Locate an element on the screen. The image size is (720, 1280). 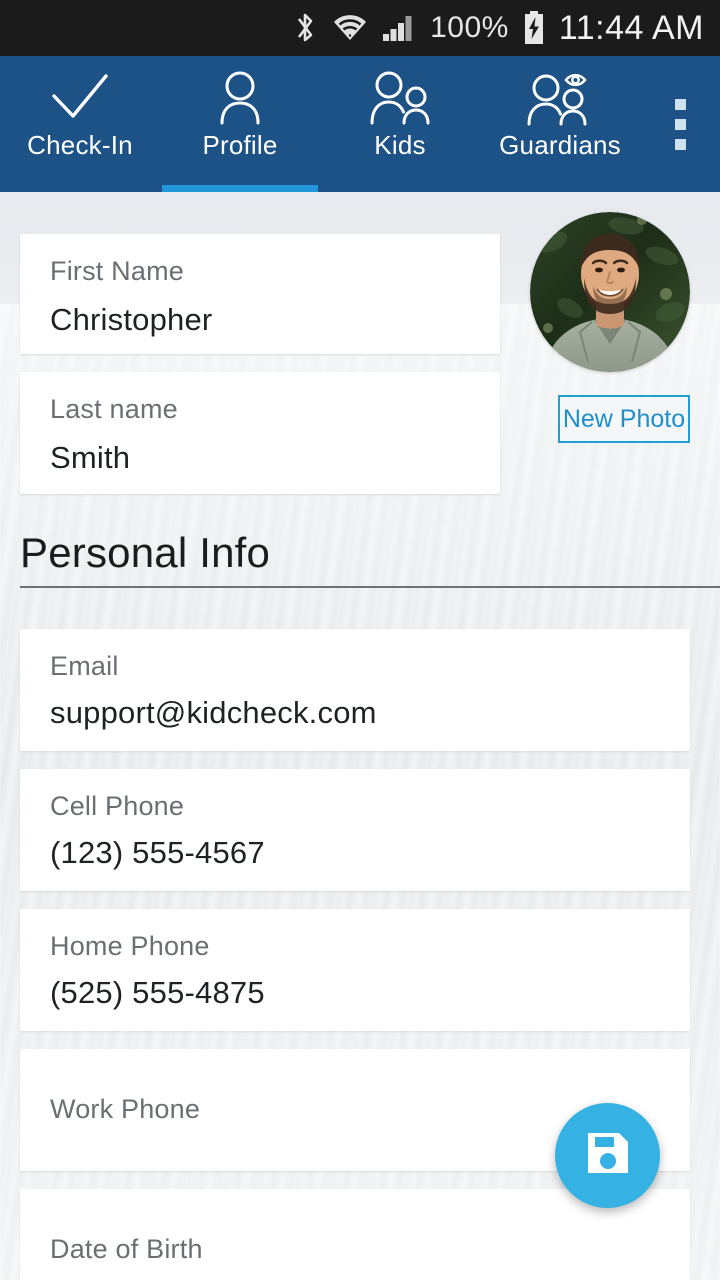
tab-profile: Profile is located at coordinates (240, 124).